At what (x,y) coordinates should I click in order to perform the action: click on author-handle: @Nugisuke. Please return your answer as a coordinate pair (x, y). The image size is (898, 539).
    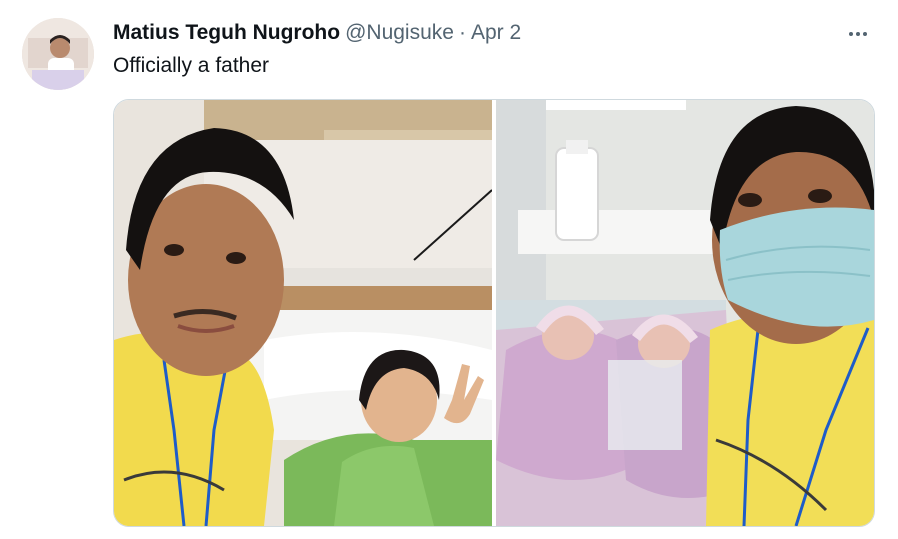
    Looking at the image, I should click on (399, 33).